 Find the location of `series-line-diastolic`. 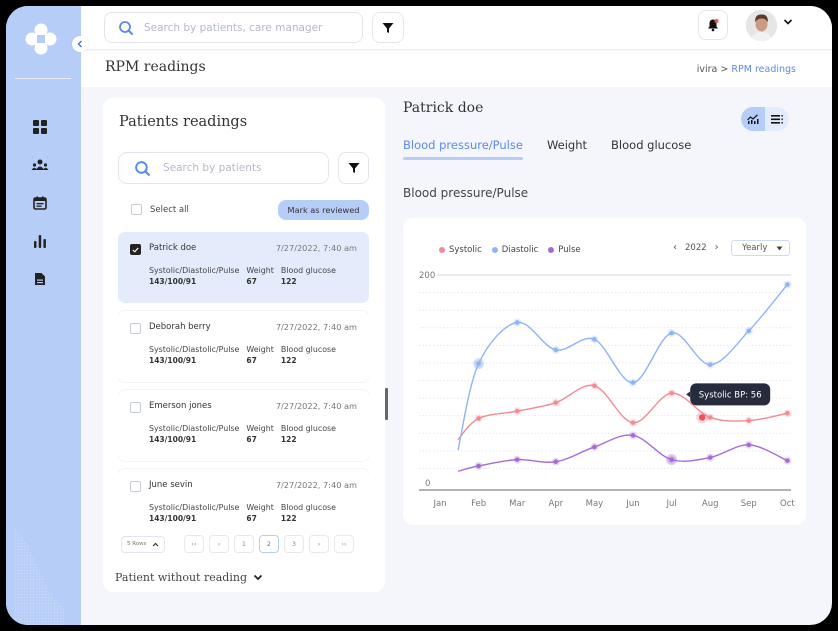

series-line-diastolic is located at coordinates (622, 367).